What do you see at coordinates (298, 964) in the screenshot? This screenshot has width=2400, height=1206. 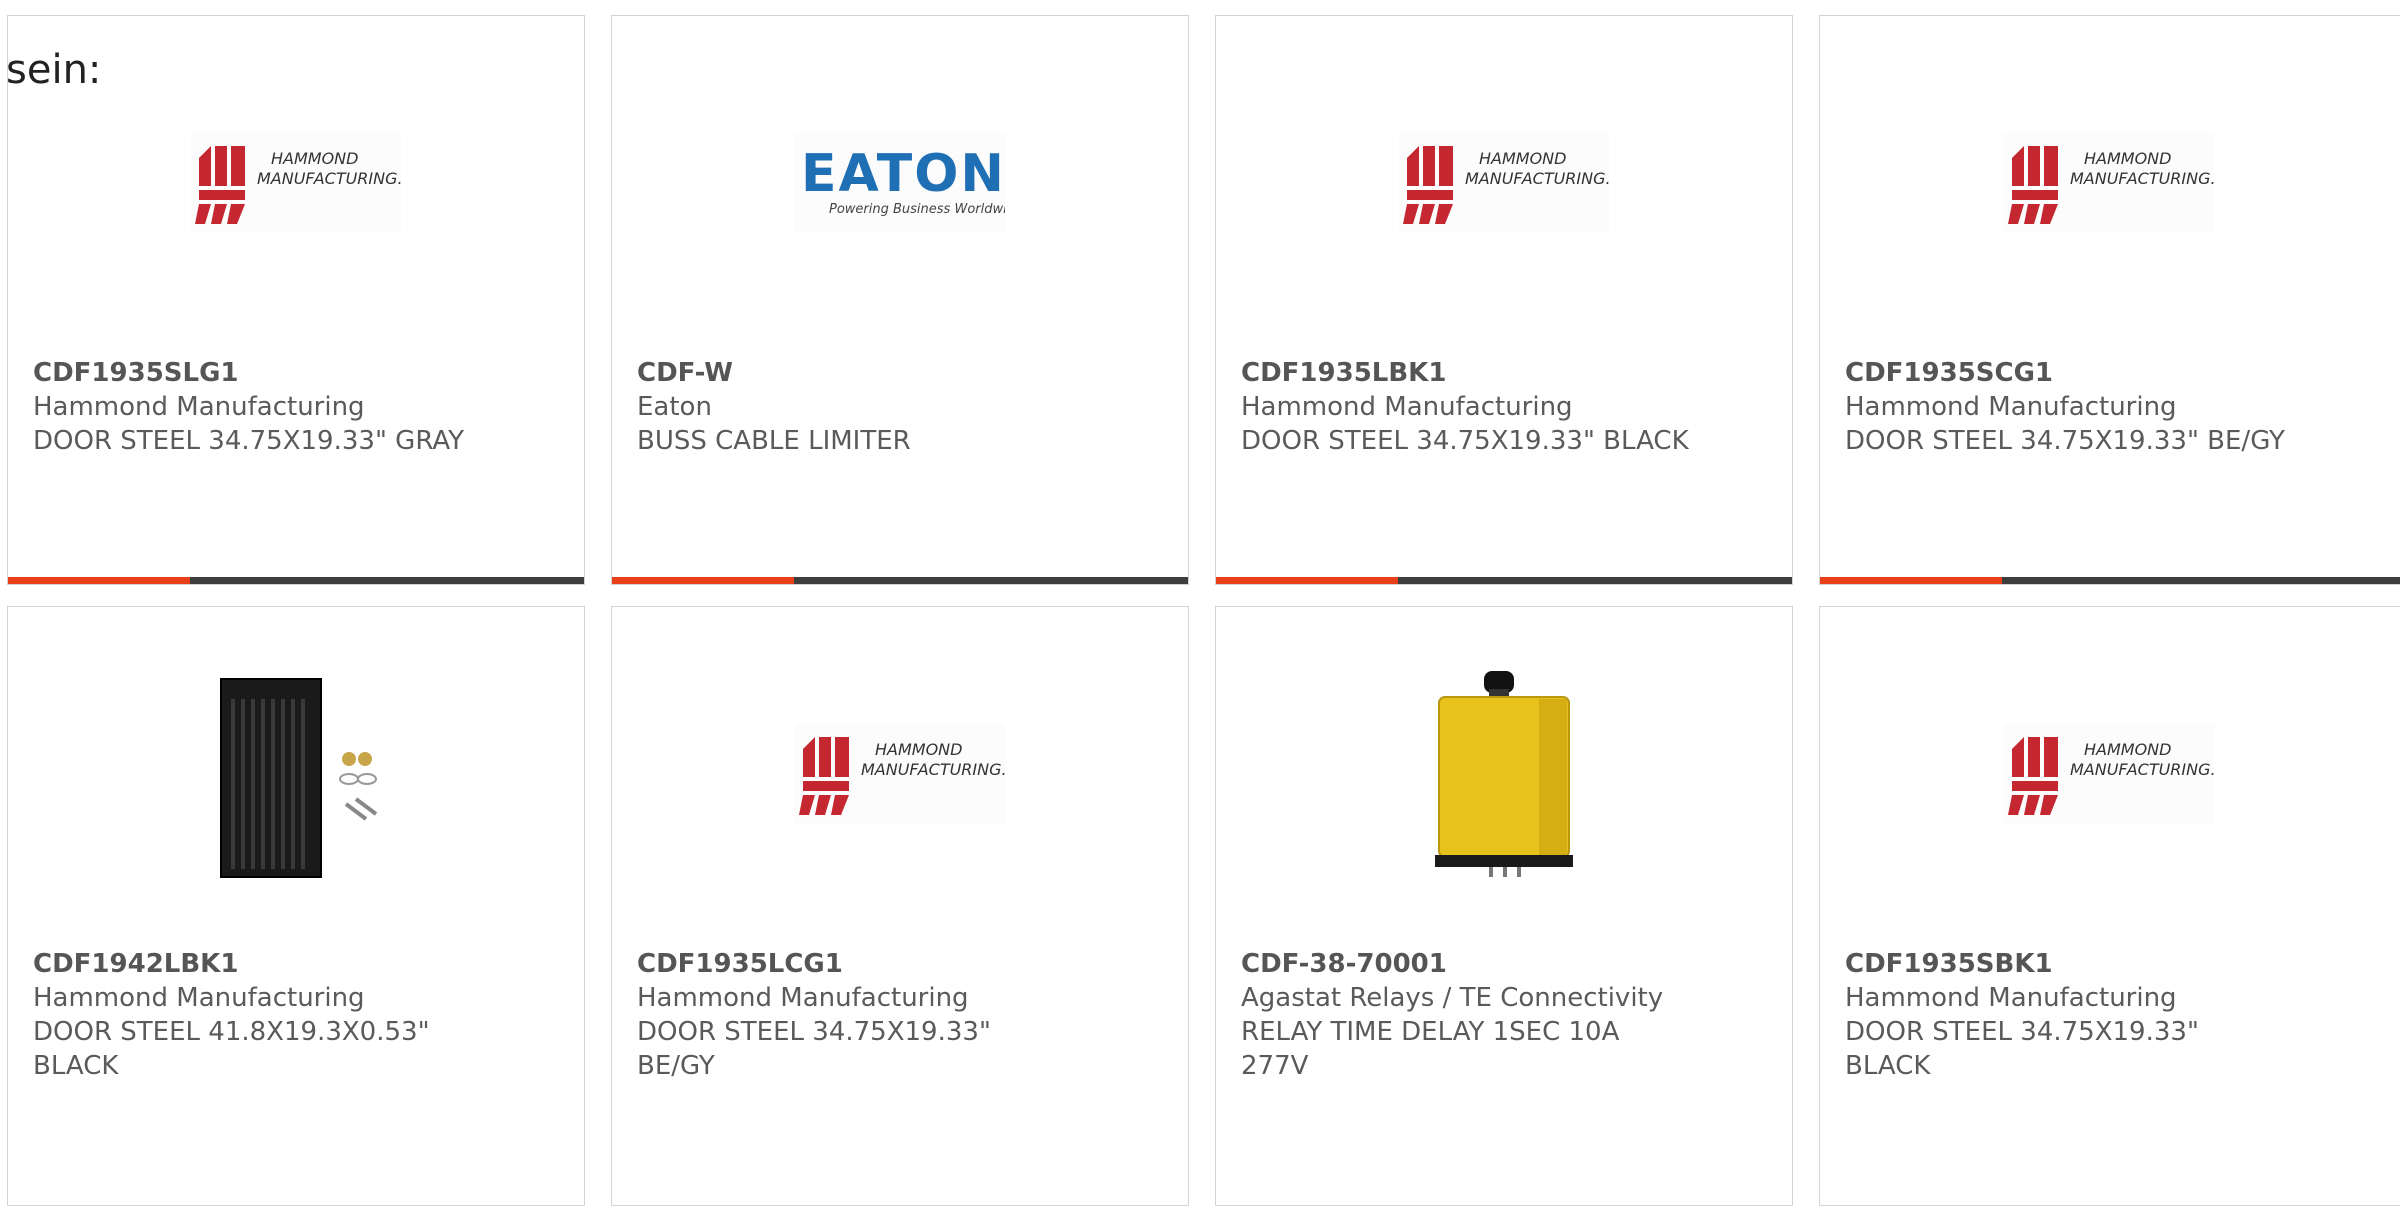 I see `part-number: CDF1942LBK1` at bounding box center [298, 964].